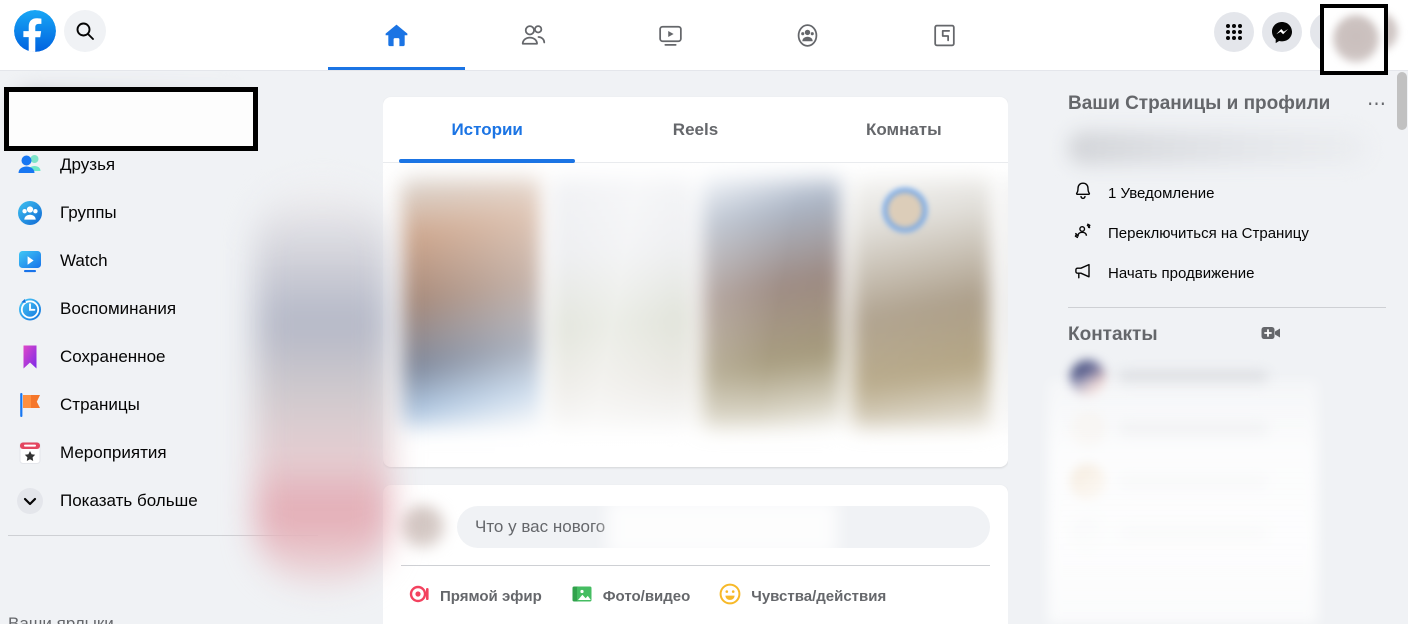 This screenshot has width=1408, height=624. I want to click on page-scrollbar-thumb, so click(1402, 101).